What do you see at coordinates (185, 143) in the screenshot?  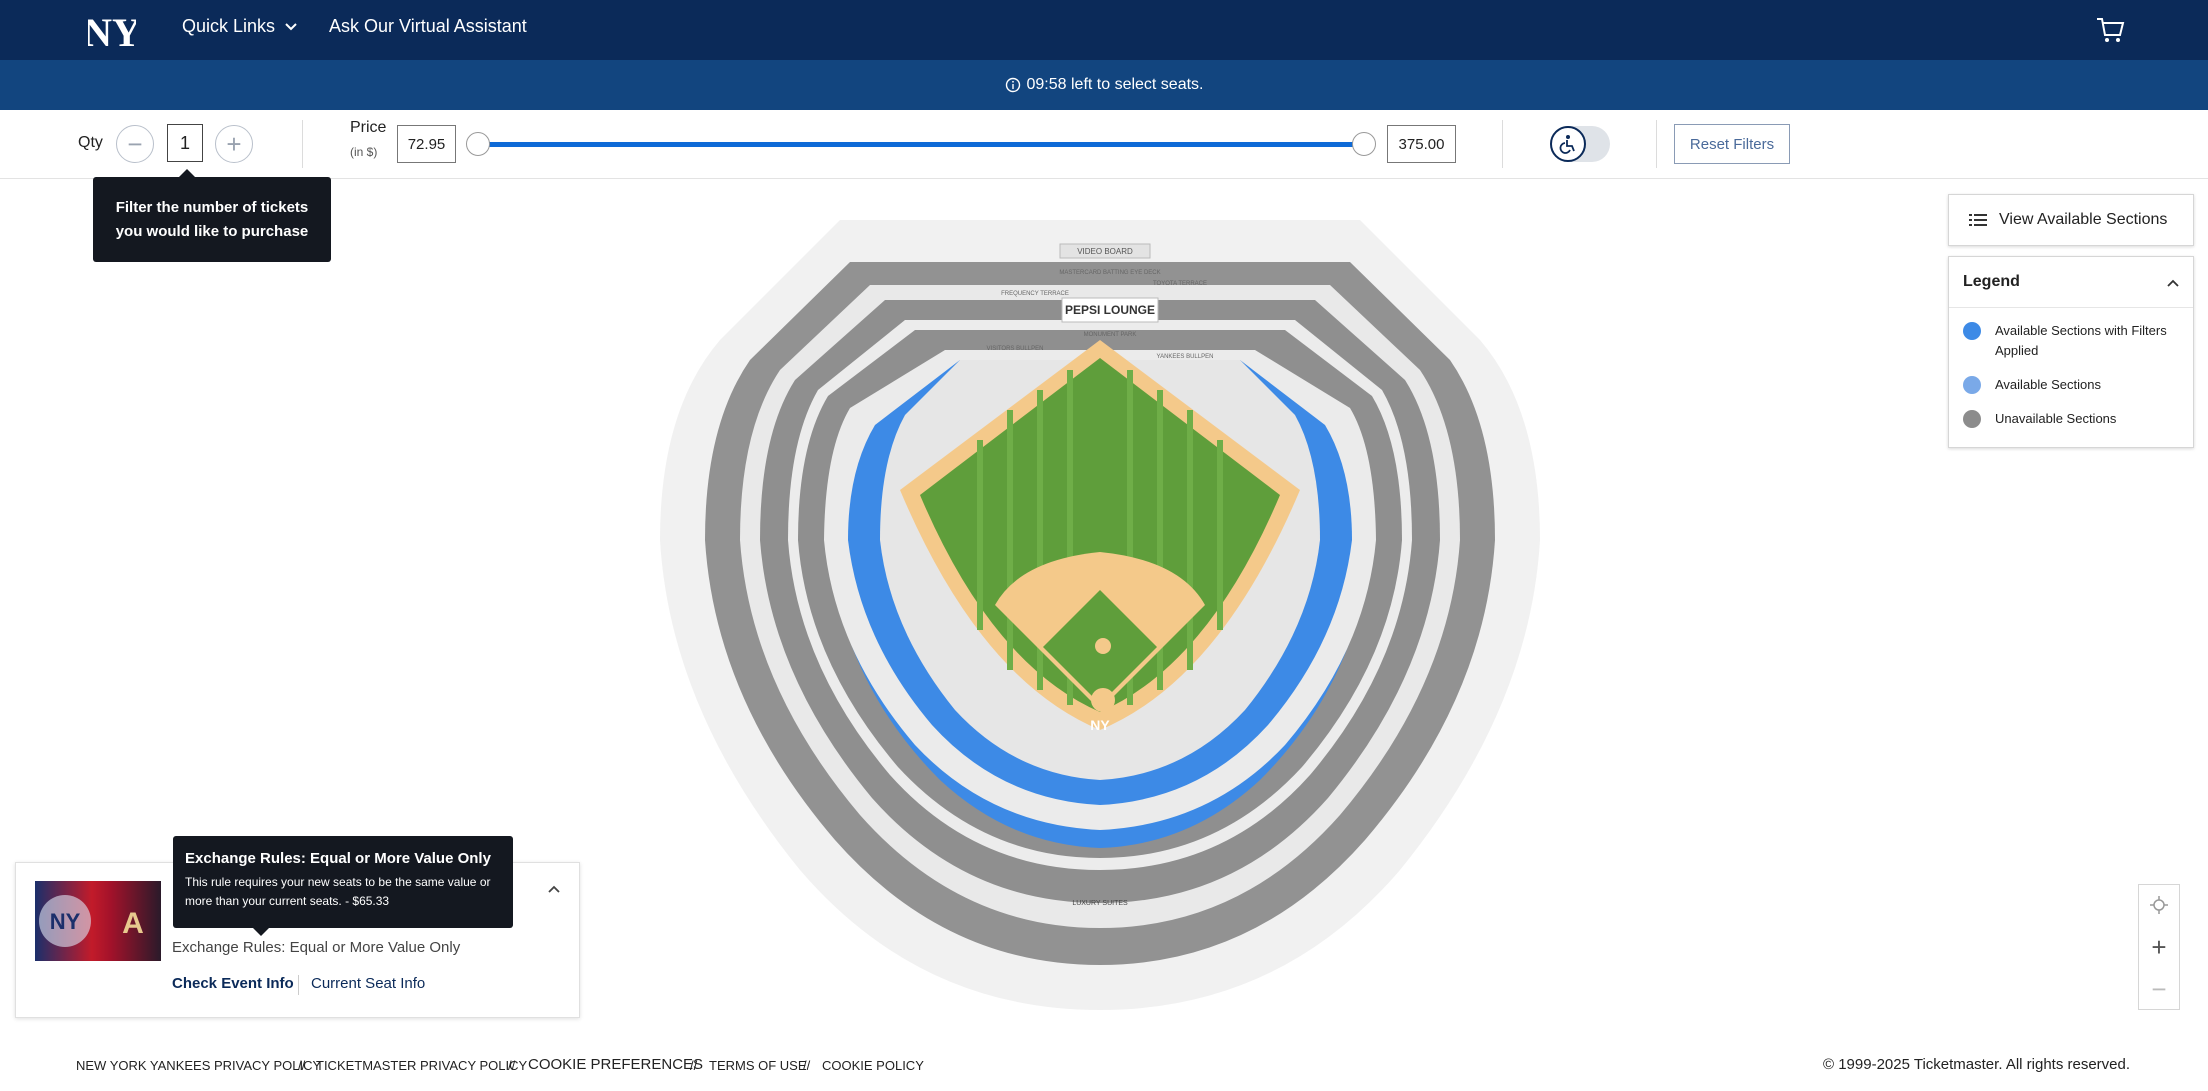 I see `qty-input: 1` at bounding box center [185, 143].